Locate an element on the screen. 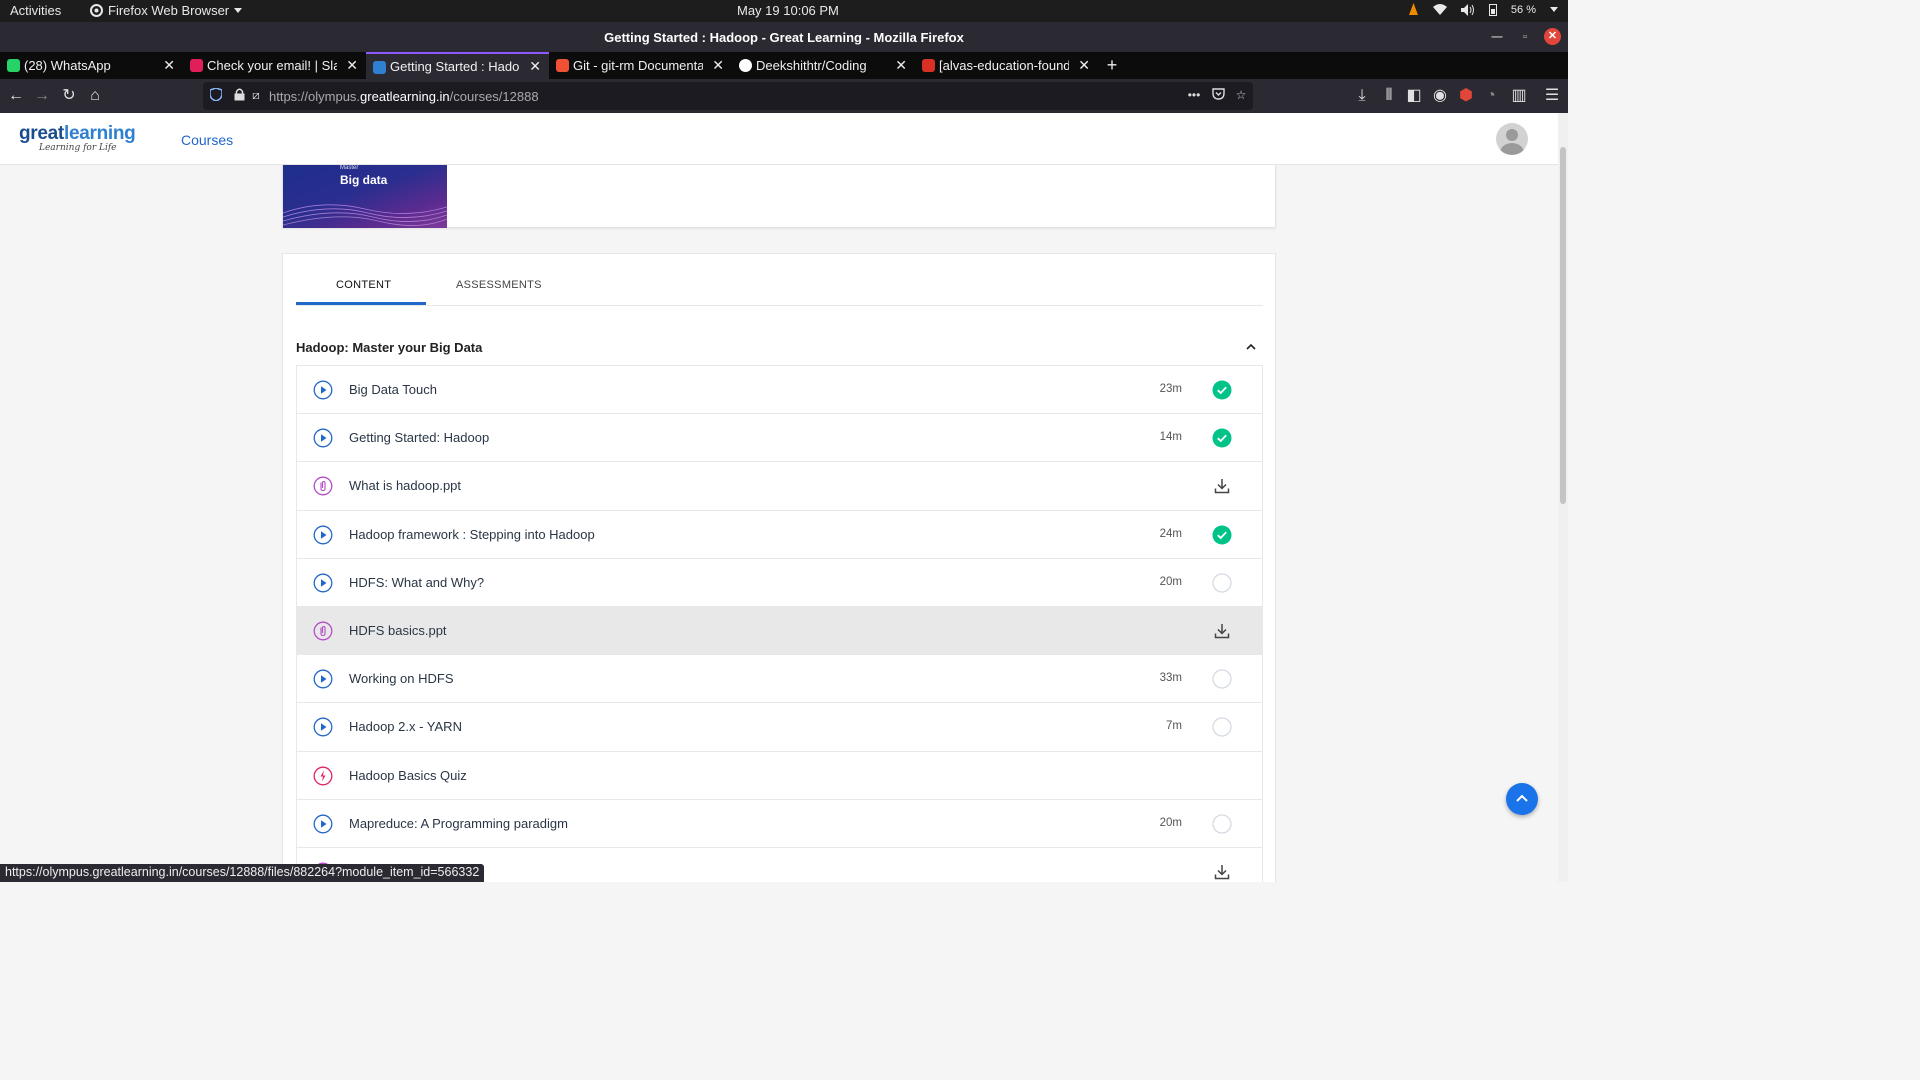  browser-tab: [alvas-education-founda ✕ is located at coordinates (1006, 65).